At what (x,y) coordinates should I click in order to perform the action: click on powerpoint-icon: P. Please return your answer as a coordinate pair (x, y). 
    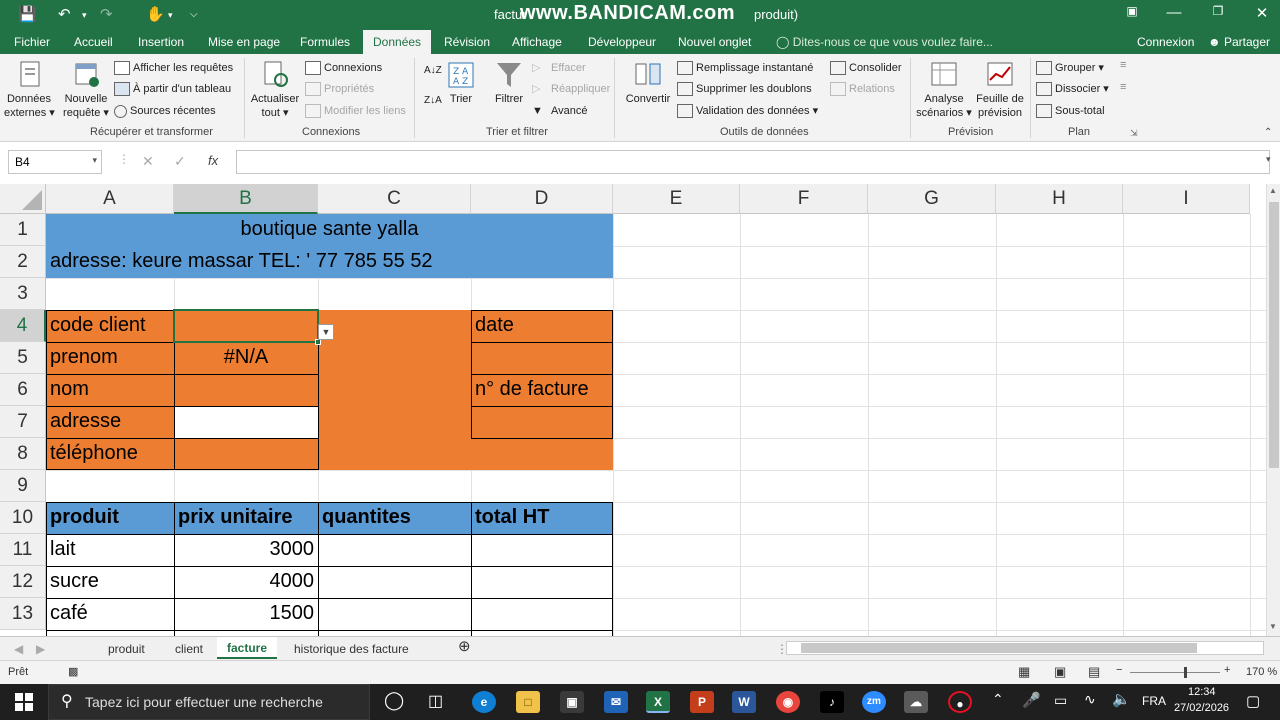
    Looking at the image, I should click on (702, 702).